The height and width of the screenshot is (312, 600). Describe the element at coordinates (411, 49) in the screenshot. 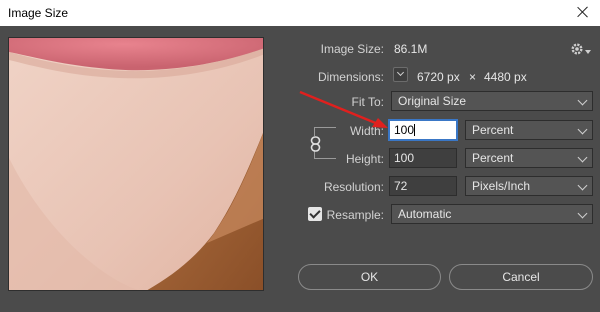

I see `image-size-value: 86.1M` at that location.